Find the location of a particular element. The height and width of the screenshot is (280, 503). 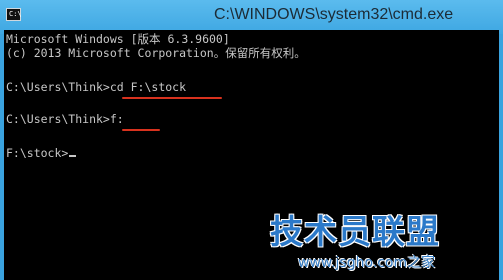

console-line-cd-command: C:\Users\Think>cd F:\stock is located at coordinates (96, 87).